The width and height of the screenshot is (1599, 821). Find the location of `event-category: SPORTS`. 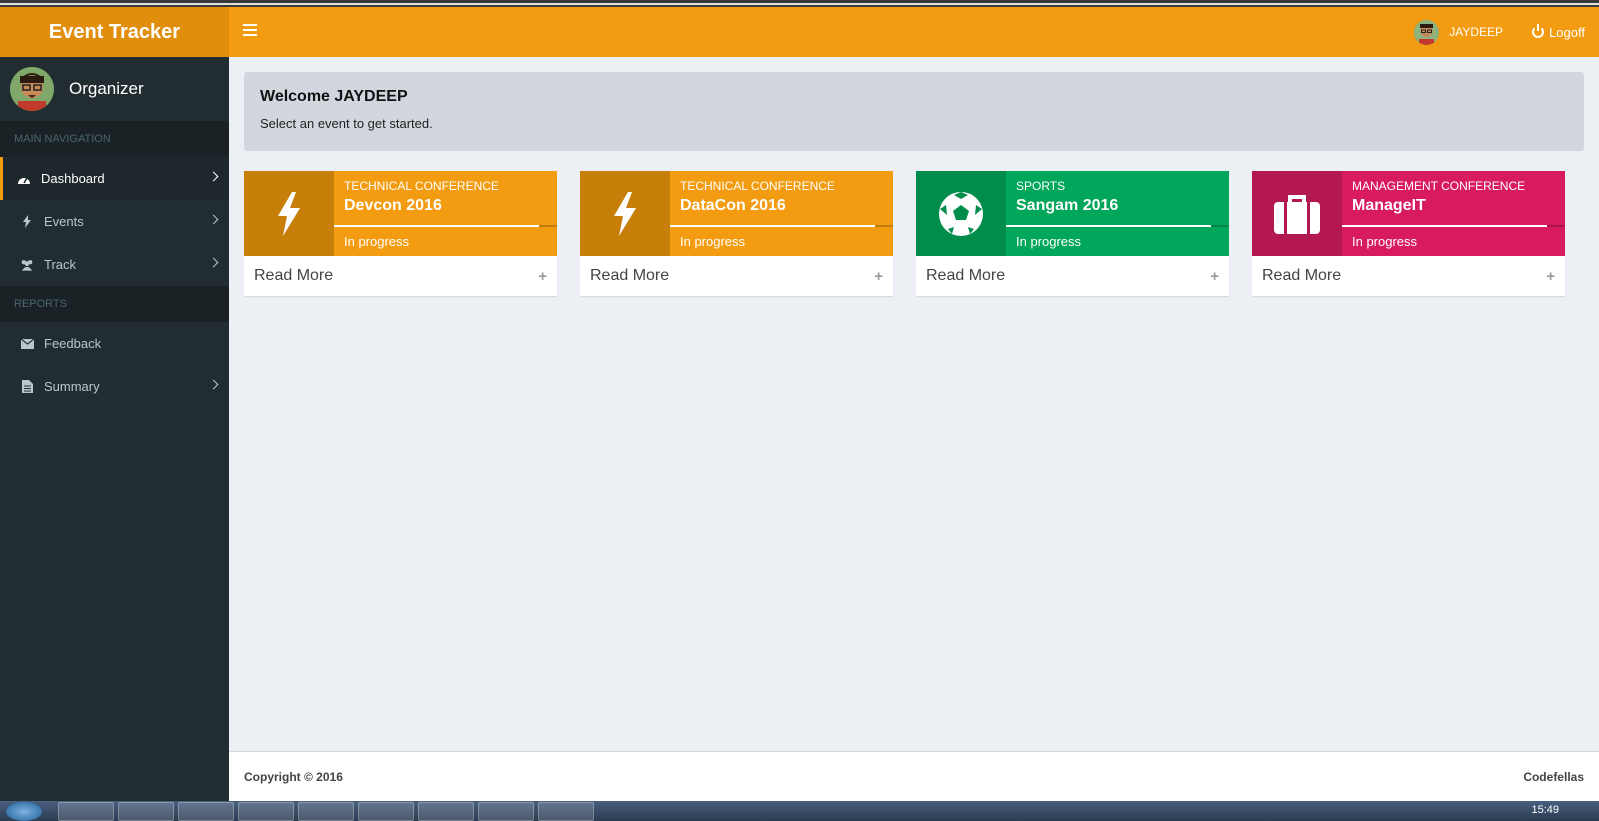

event-category: SPORTS is located at coordinates (1041, 186).